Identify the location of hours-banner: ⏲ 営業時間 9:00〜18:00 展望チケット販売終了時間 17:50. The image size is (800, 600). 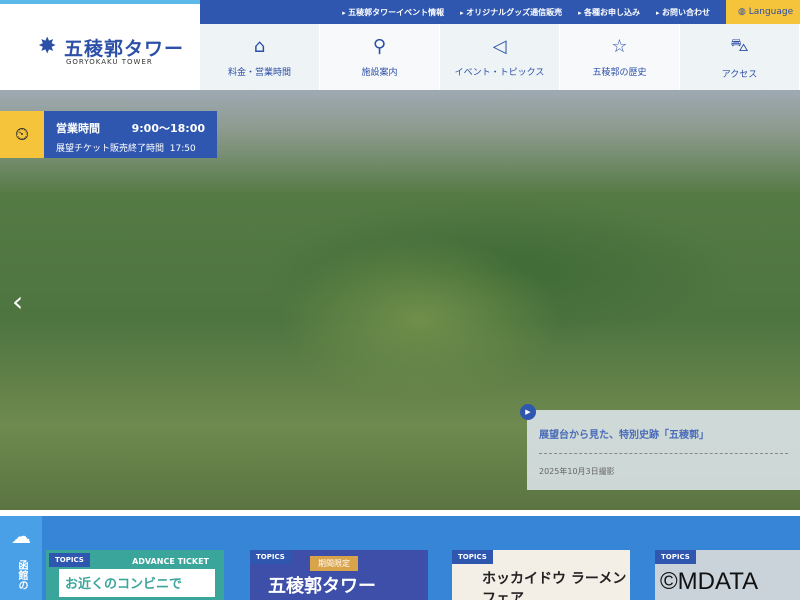
(108, 134).